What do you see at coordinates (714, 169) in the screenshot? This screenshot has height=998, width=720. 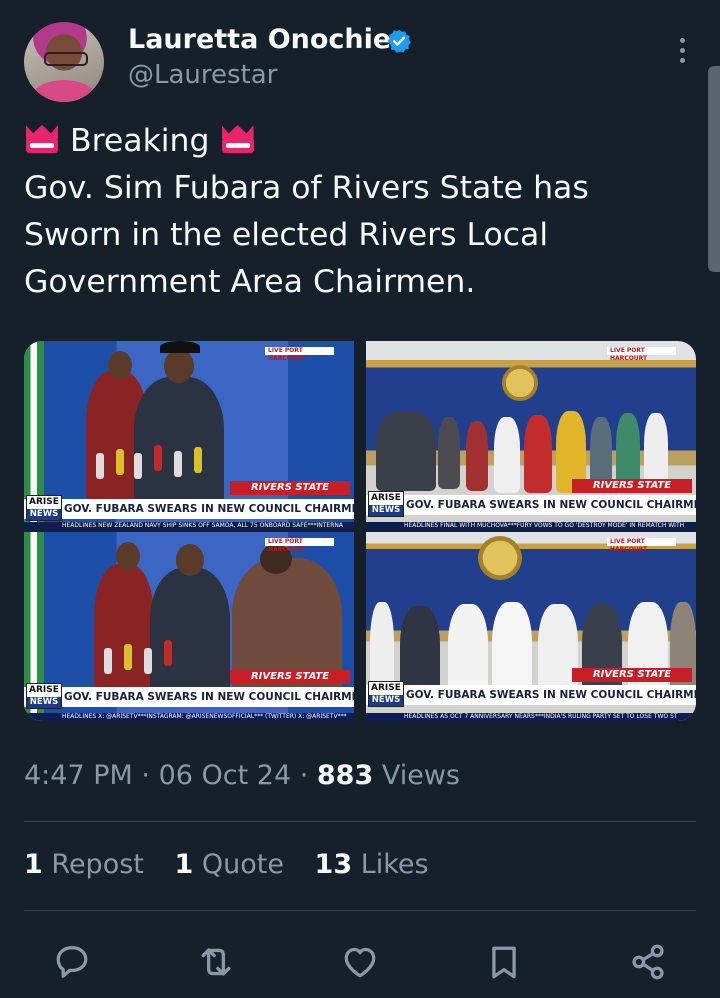 I see `scrollbar` at bounding box center [714, 169].